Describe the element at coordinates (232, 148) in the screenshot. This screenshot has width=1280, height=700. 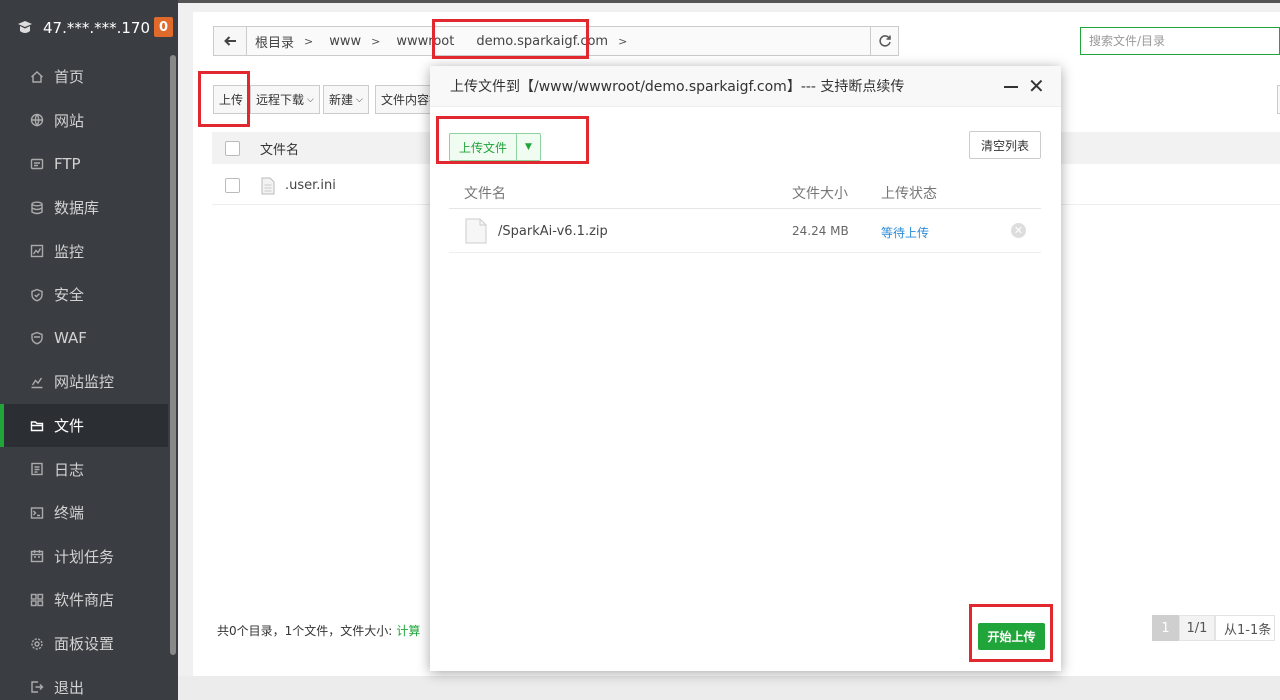
I see `select-all-checkbox` at that location.